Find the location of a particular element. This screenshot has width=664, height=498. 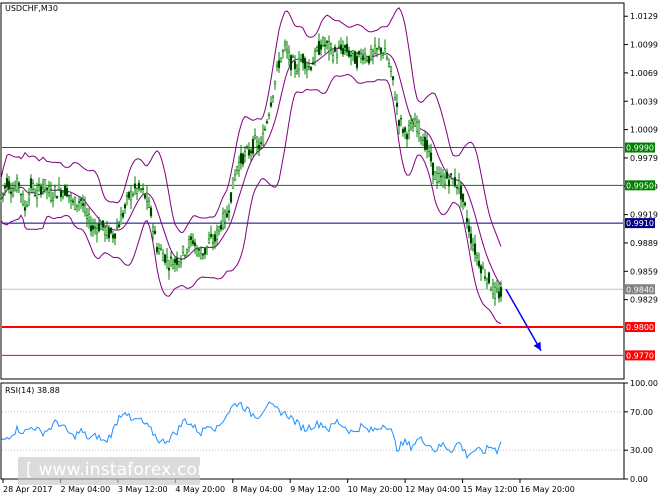

level-label: 0.9770 is located at coordinates (640, 355).